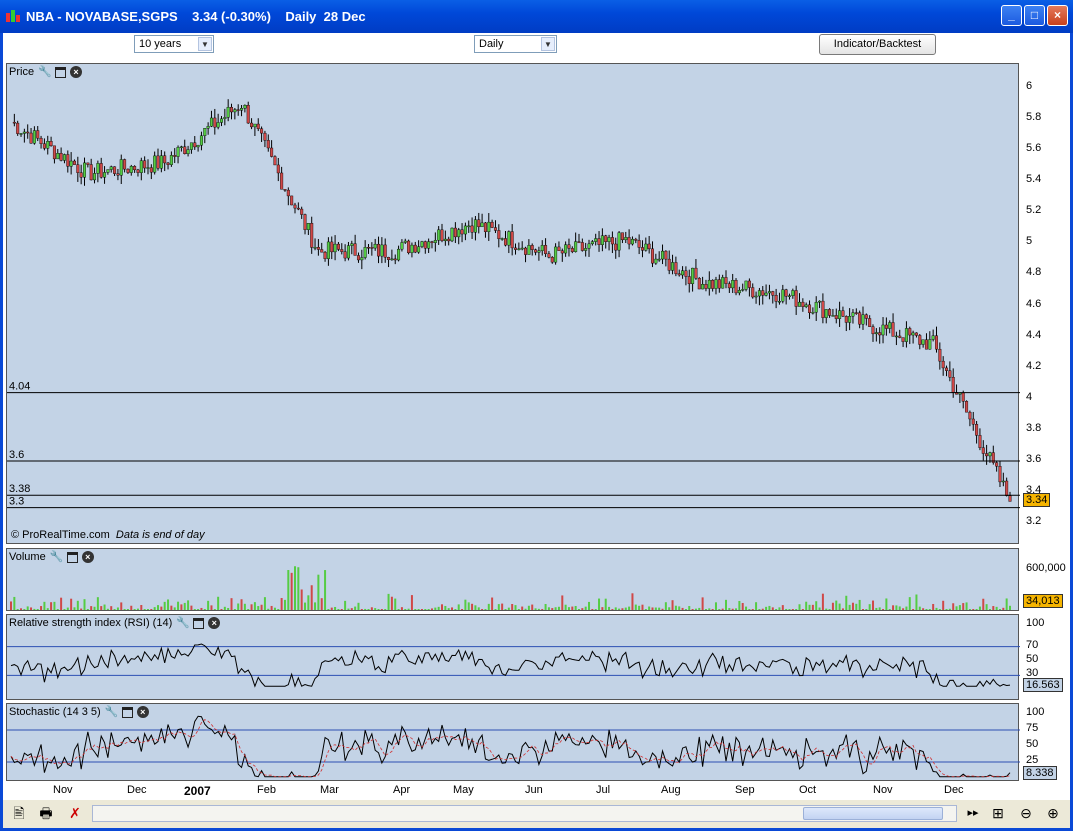 The width and height of the screenshot is (1073, 831). I want to click on period-select: 10 years ▼, so click(174, 44).